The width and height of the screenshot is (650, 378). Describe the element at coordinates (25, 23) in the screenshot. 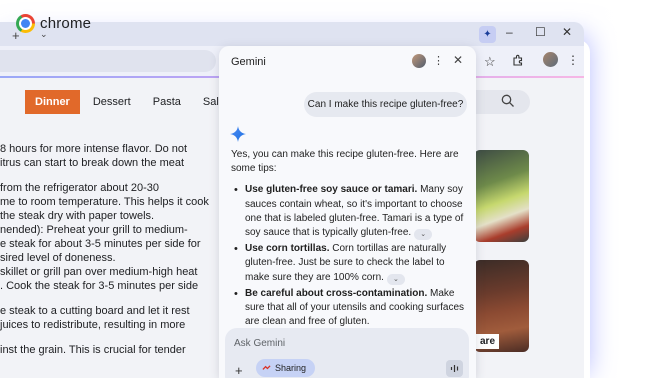

I see `chrome-logo-icon` at that location.